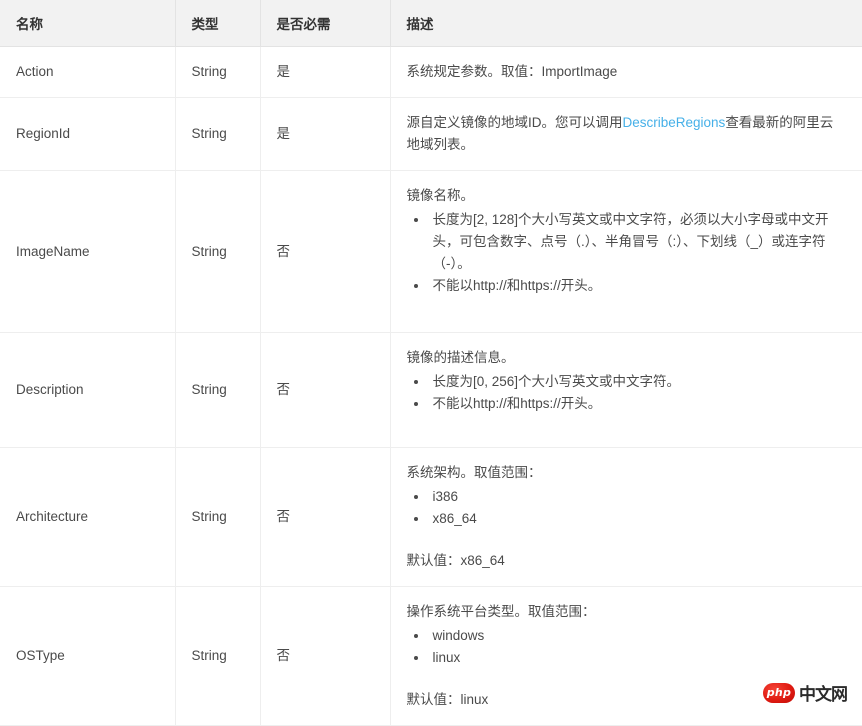 Image resolution: width=862 pixels, height=726 pixels. What do you see at coordinates (88, 72) in the screenshot?
I see `cell-param-name: Action` at bounding box center [88, 72].